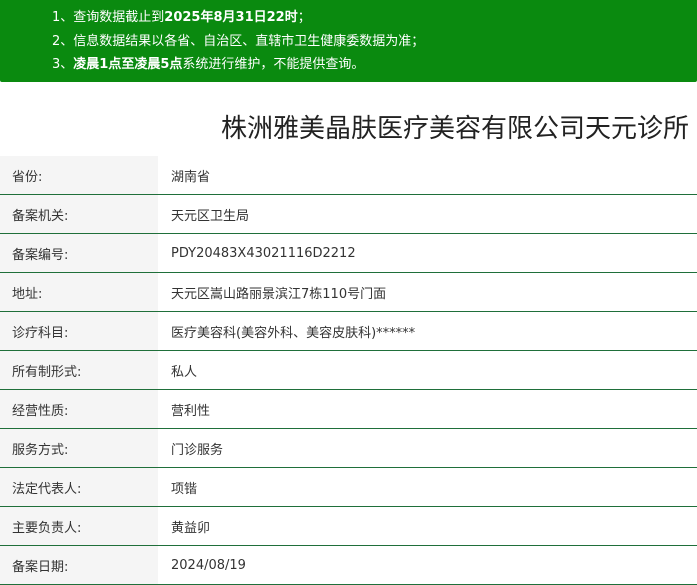  I want to click on table-row: 法定代表人: 项锴, so click(348, 487).